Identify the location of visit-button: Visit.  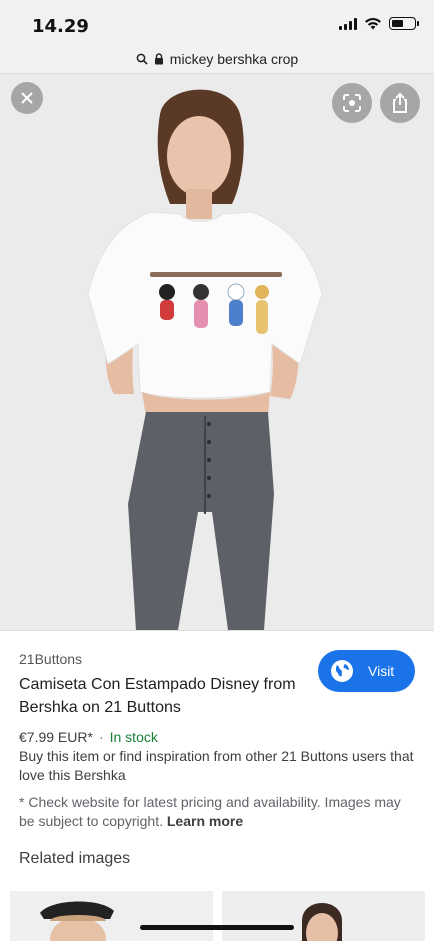
(366, 671).